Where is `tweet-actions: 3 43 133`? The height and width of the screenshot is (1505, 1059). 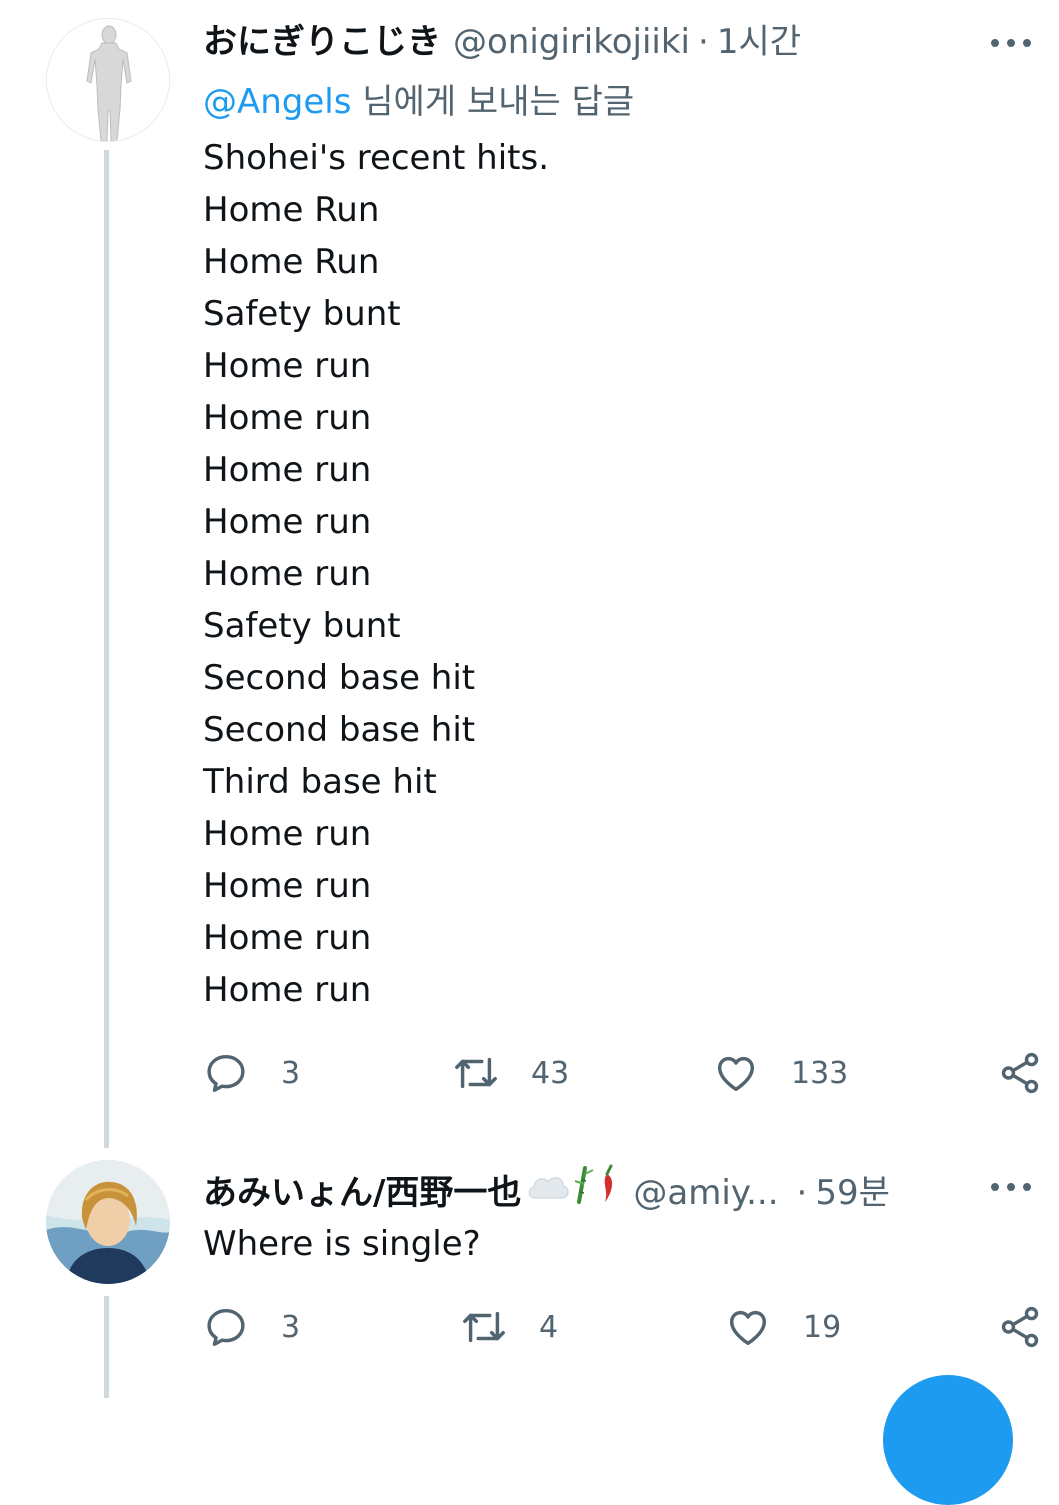 tweet-actions: 3 43 133 is located at coordinates (623, 1073).